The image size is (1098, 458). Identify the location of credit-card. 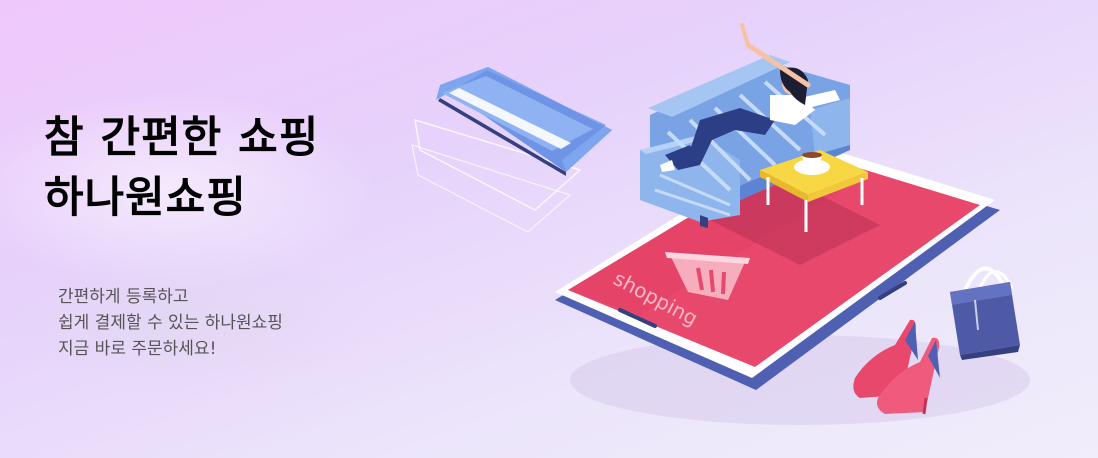
(511, 150).